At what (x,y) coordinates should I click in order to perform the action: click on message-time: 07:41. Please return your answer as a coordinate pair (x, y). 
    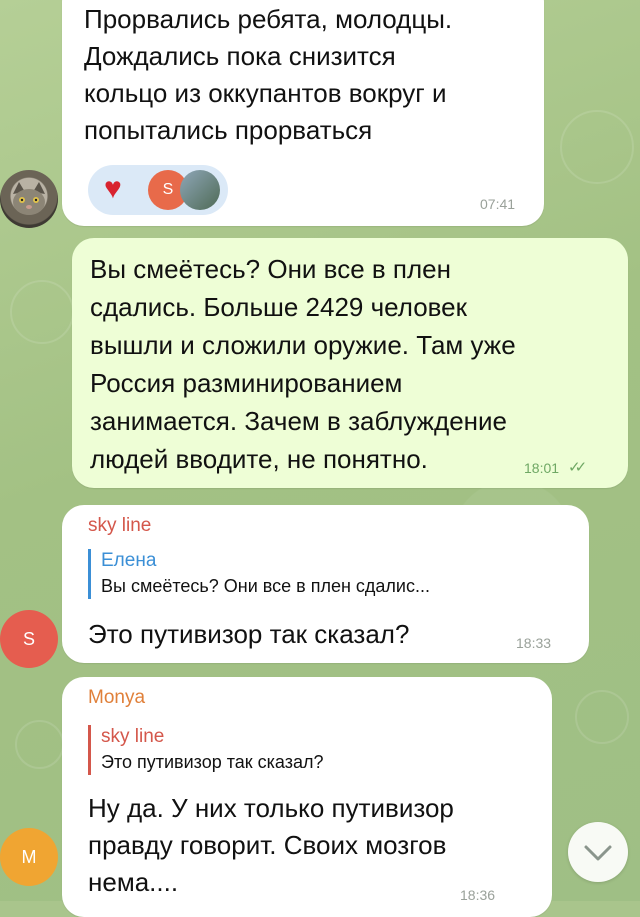
    Looking at the image, I should click on (498, 204).